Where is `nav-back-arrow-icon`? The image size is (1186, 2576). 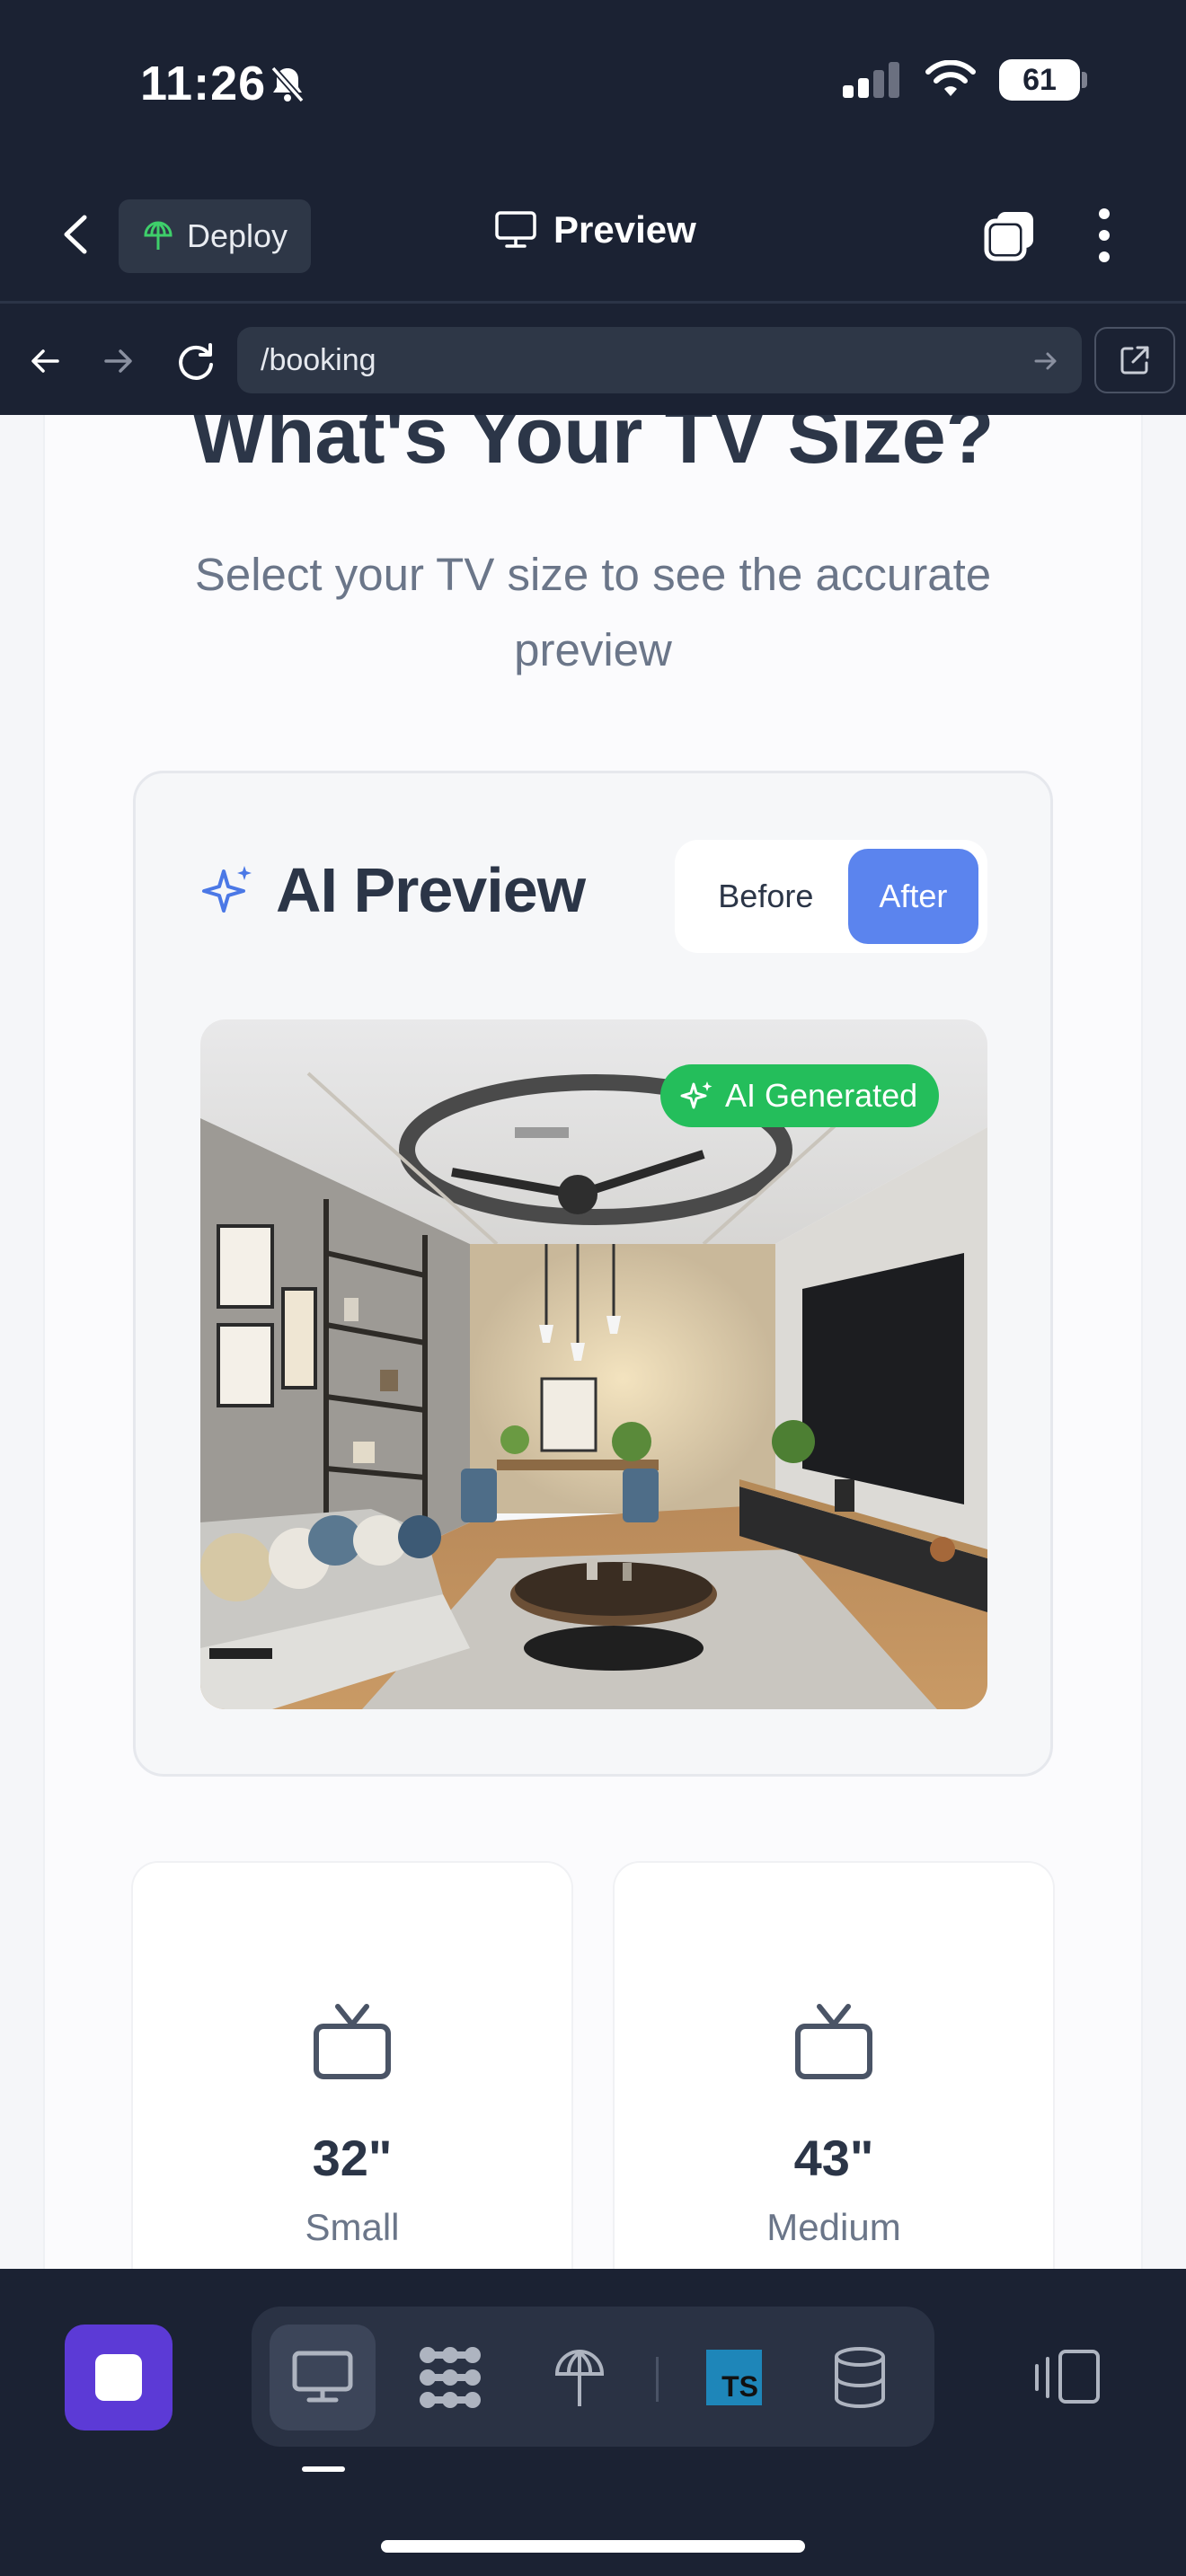
nav-back-arrow-icon is located at coordinates (45, 361).